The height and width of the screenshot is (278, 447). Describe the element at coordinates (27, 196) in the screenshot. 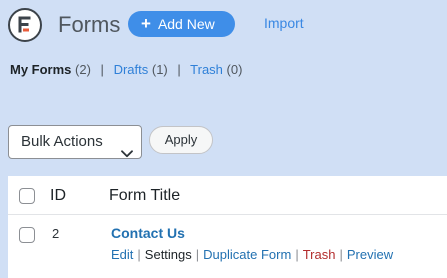

I see `select-all-checkbox` at that location.